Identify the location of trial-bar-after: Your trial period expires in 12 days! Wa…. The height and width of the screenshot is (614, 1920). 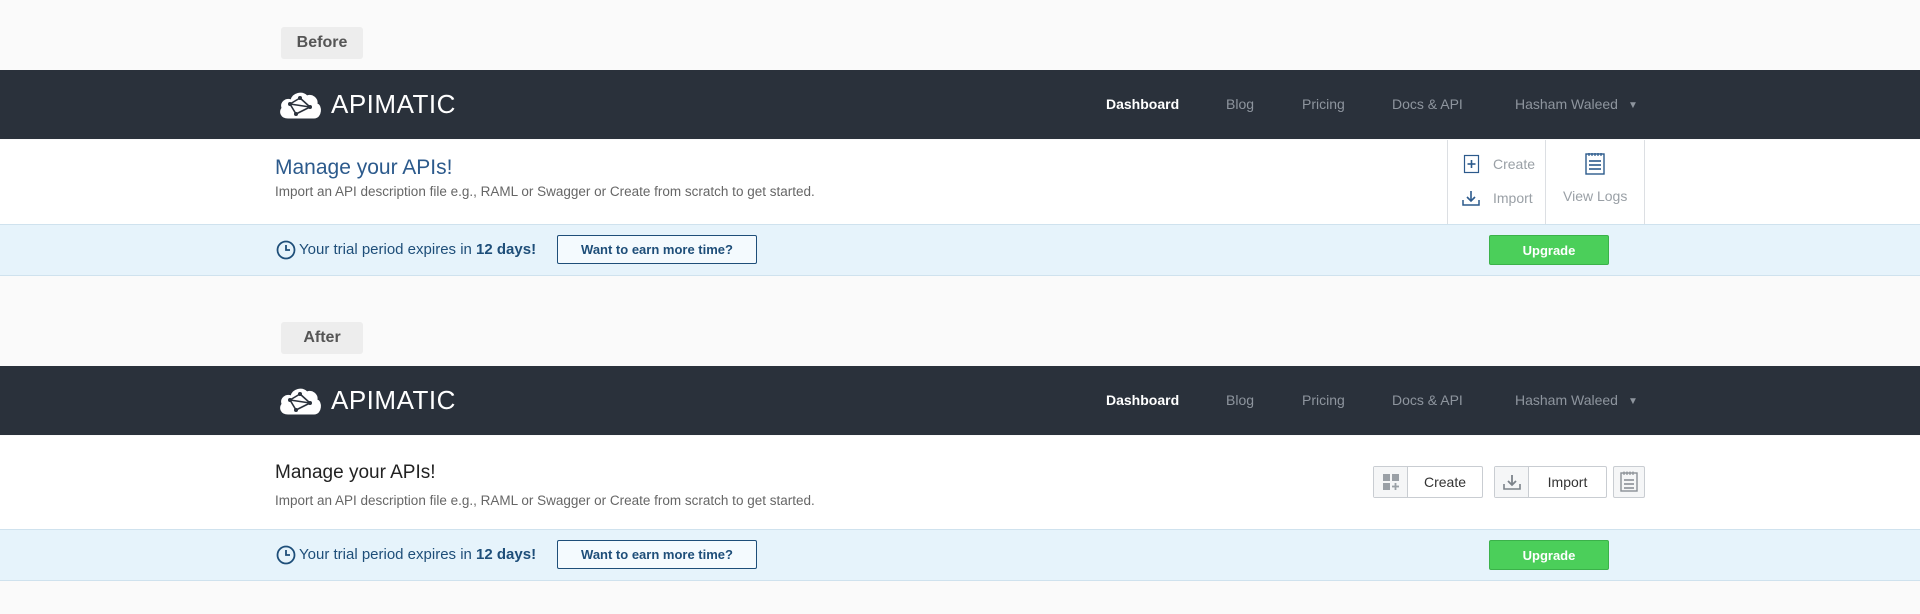
(960, 555).